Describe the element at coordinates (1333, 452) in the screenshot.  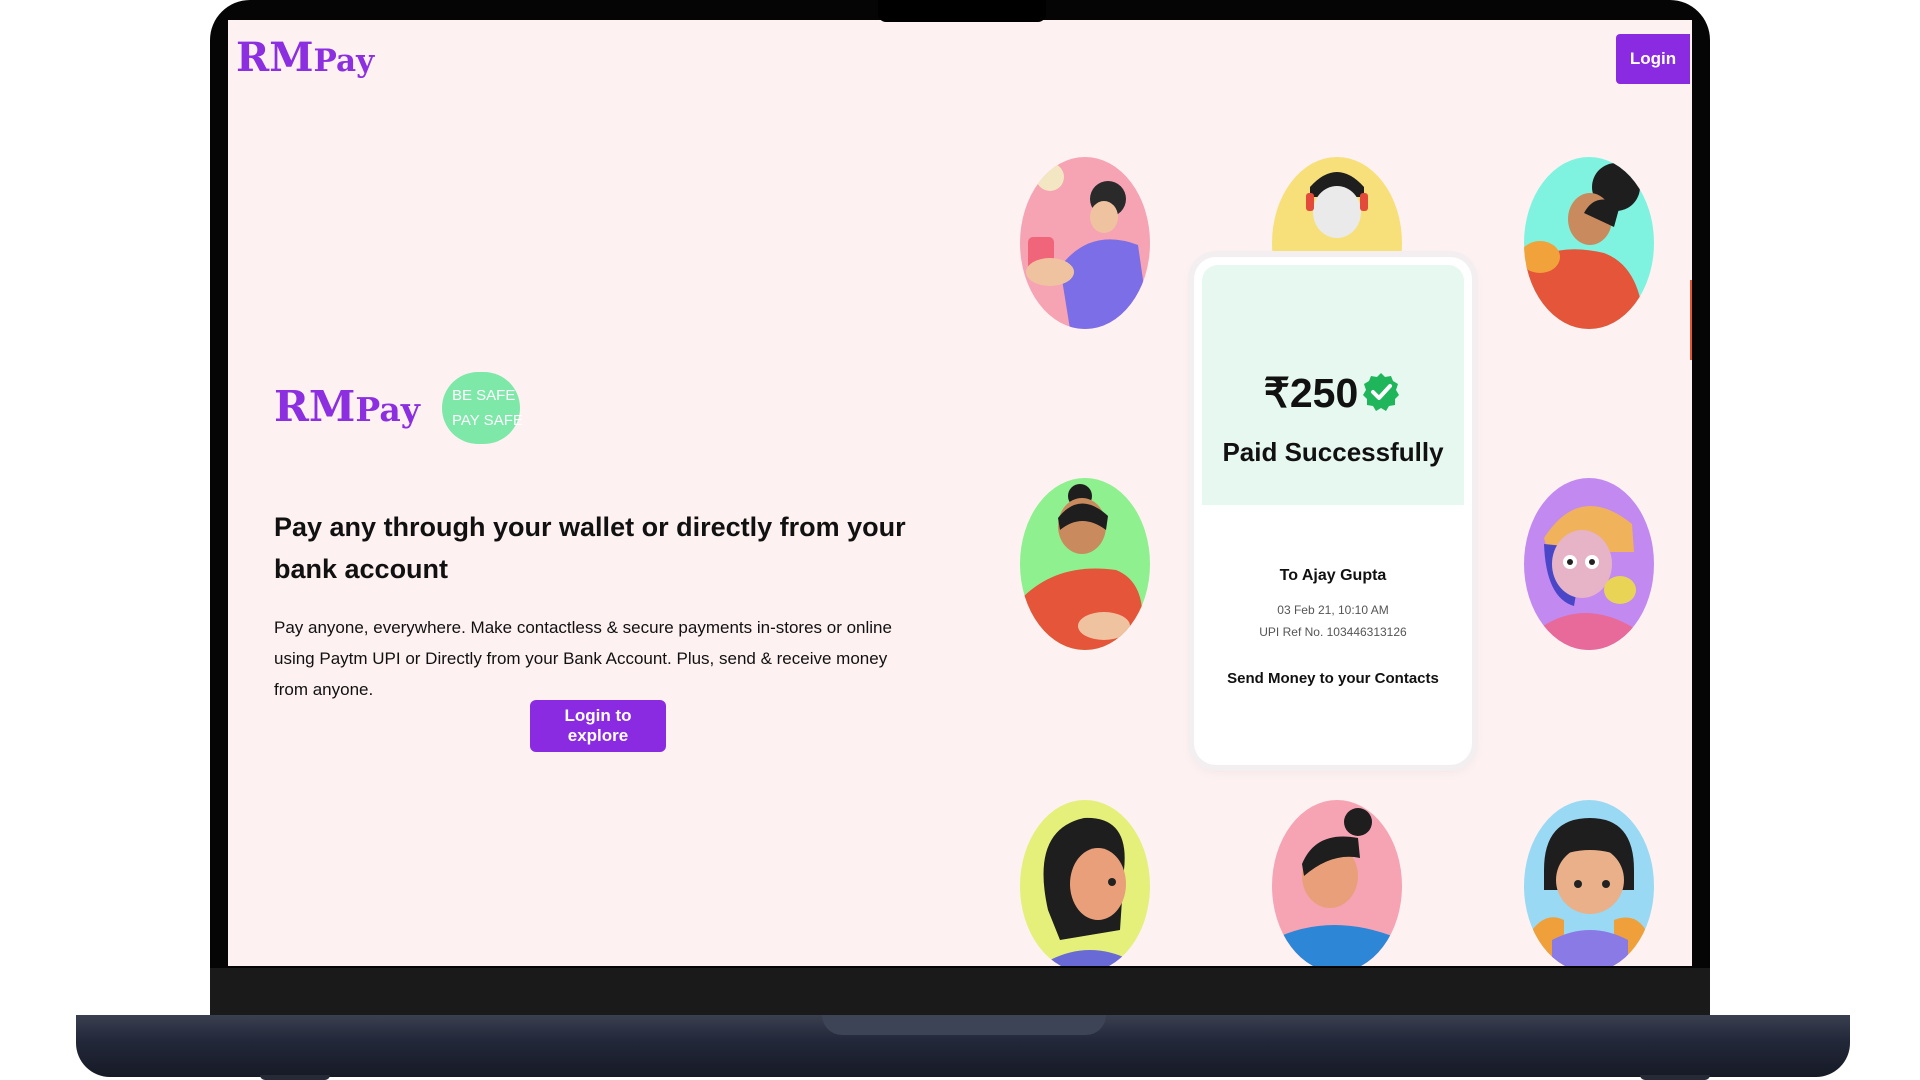
I see `payment-status: Paid Successfully` at that location.